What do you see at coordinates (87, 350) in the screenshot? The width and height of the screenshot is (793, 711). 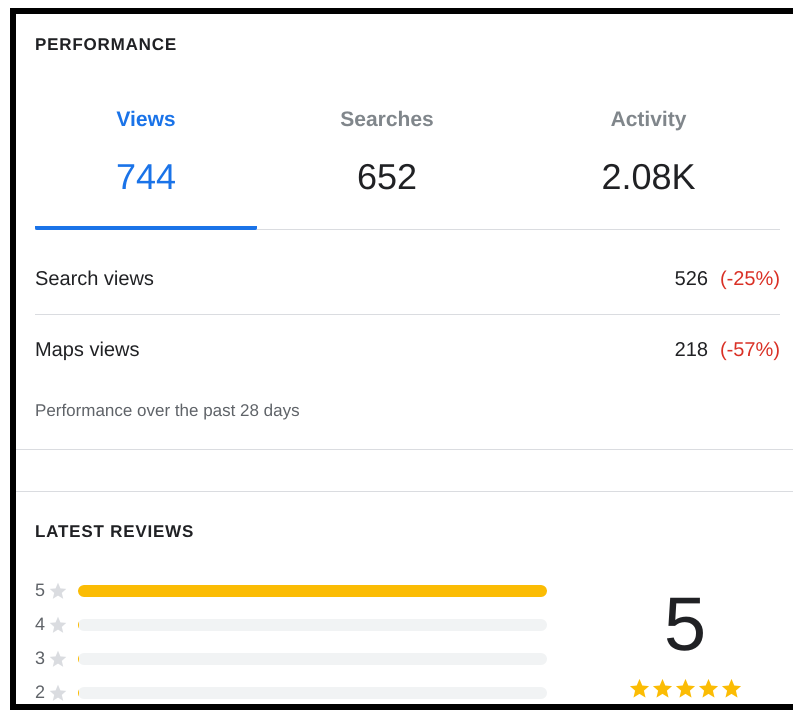 I see `metric-label: Maps views` at bounding box center [87, 350].